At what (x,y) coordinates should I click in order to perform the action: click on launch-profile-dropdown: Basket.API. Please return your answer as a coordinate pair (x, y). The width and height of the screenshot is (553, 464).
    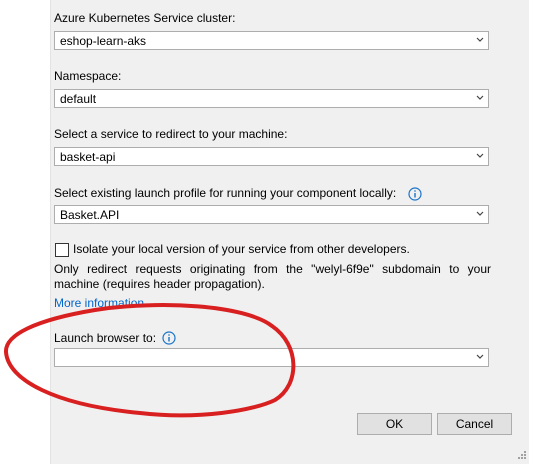
    Looking at the image, I should click on (271, 214).